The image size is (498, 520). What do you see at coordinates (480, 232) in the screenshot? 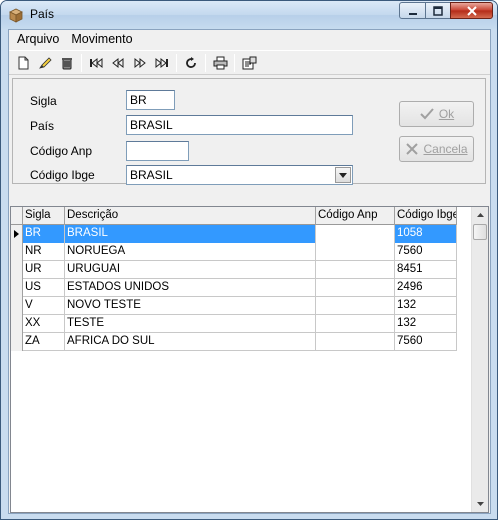
I see `scroll-thumb` at bounding box center [480, 232].